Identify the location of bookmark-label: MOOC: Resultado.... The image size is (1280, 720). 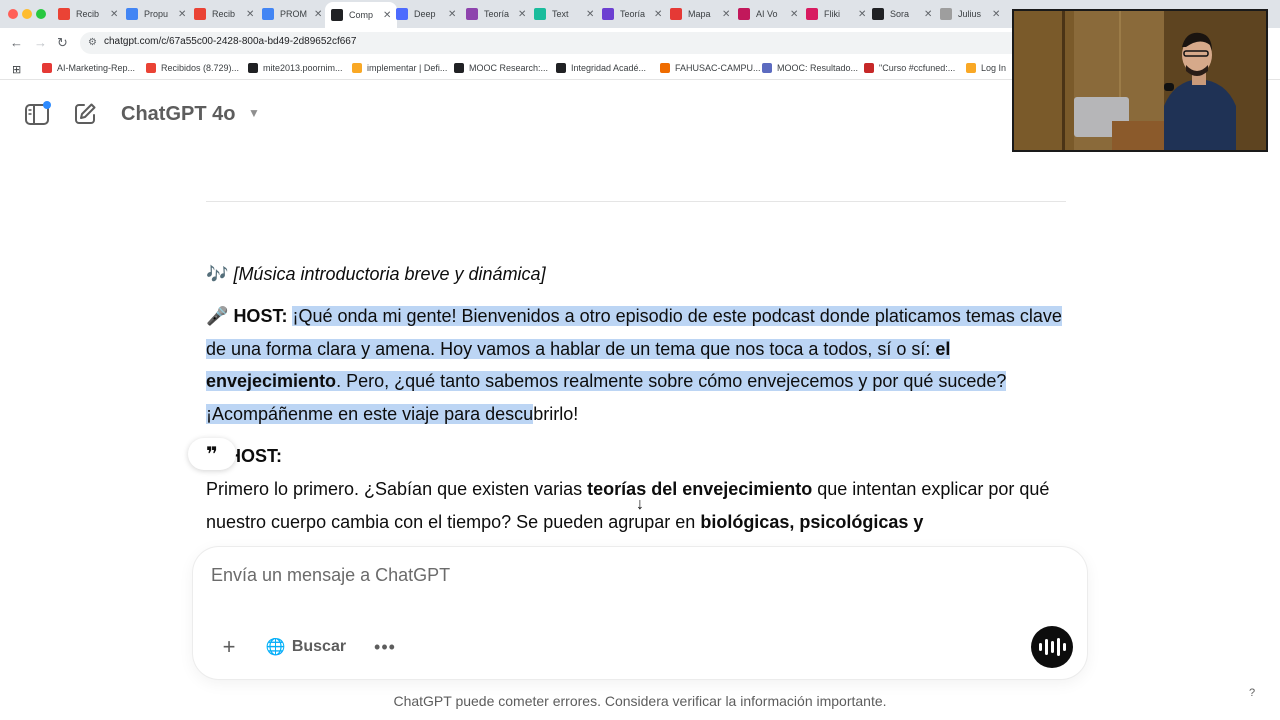
(818, 68).